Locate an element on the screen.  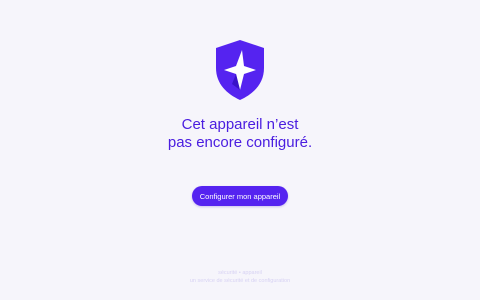
configure-device-button: Configurer mon appareil is located at coordinates (240, 196).